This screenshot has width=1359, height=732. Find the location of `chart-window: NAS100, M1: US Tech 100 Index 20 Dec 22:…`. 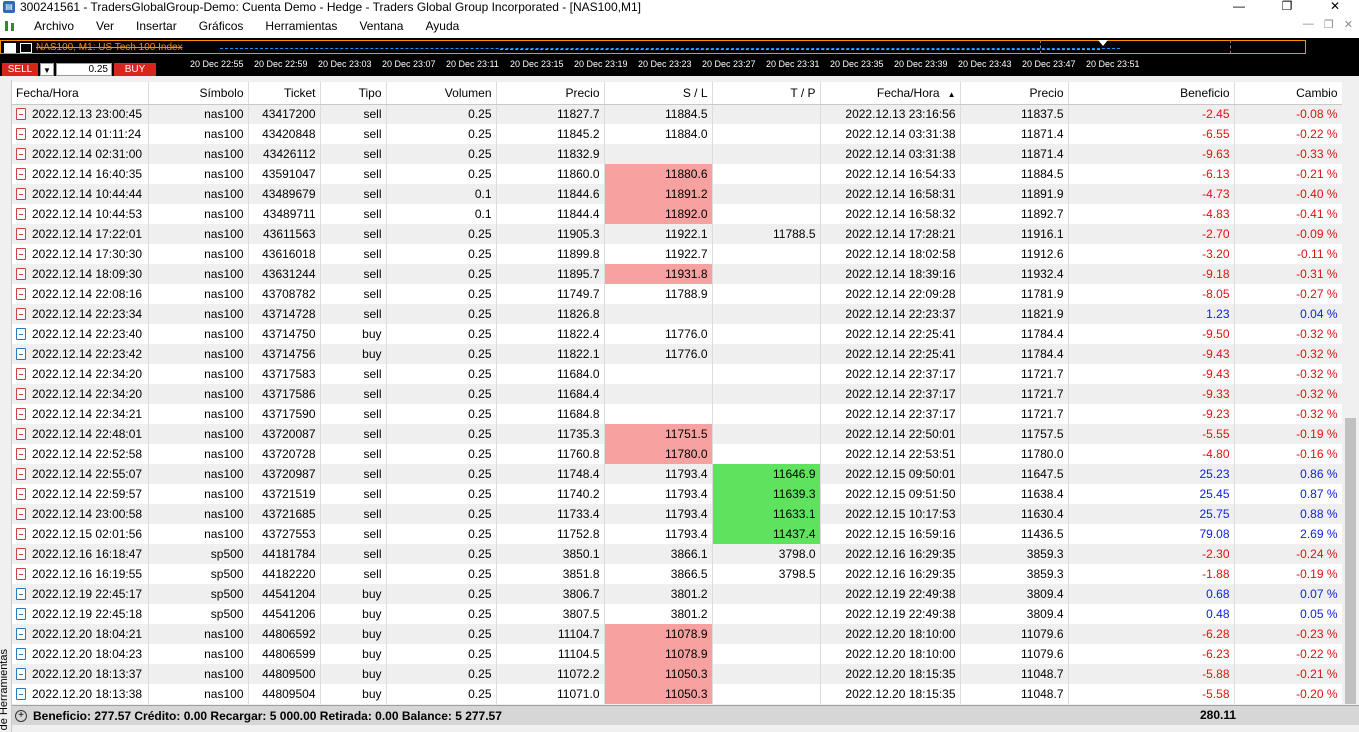

chart-window: NAS100, M1: US Tech 100 Index 20 Dec 22:… is located at coordinates (679, 57).